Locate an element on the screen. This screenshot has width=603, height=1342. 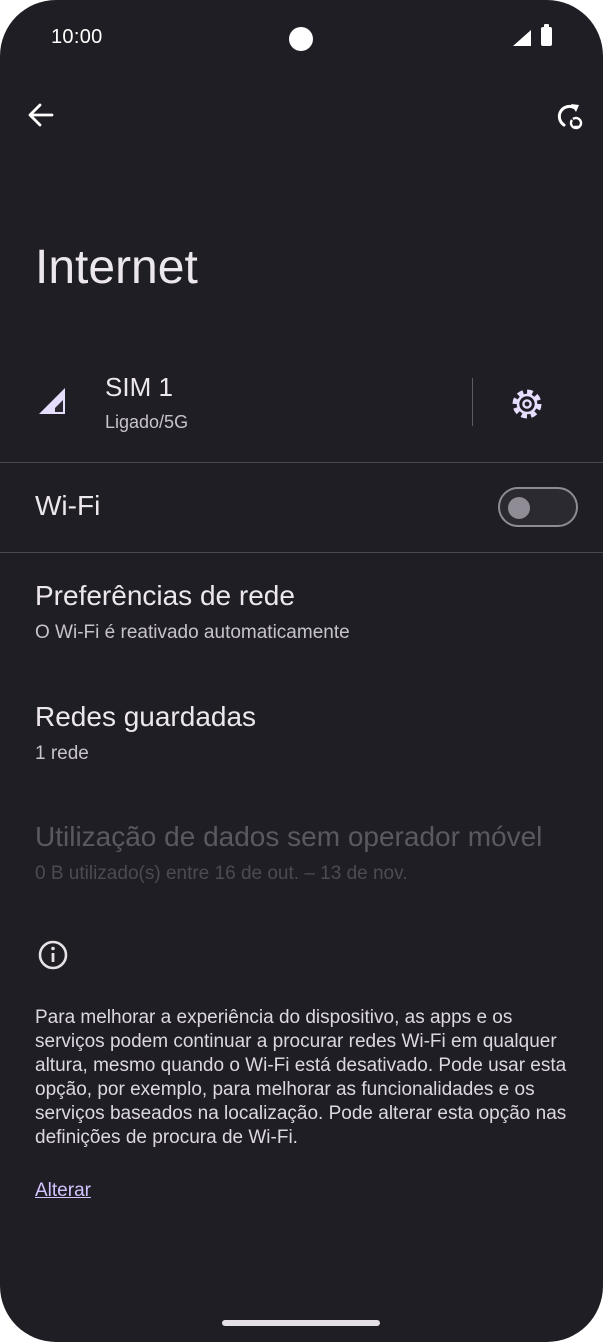
sim-row: SIM 1 Ligado/5G is located at coordinates (301, 412).